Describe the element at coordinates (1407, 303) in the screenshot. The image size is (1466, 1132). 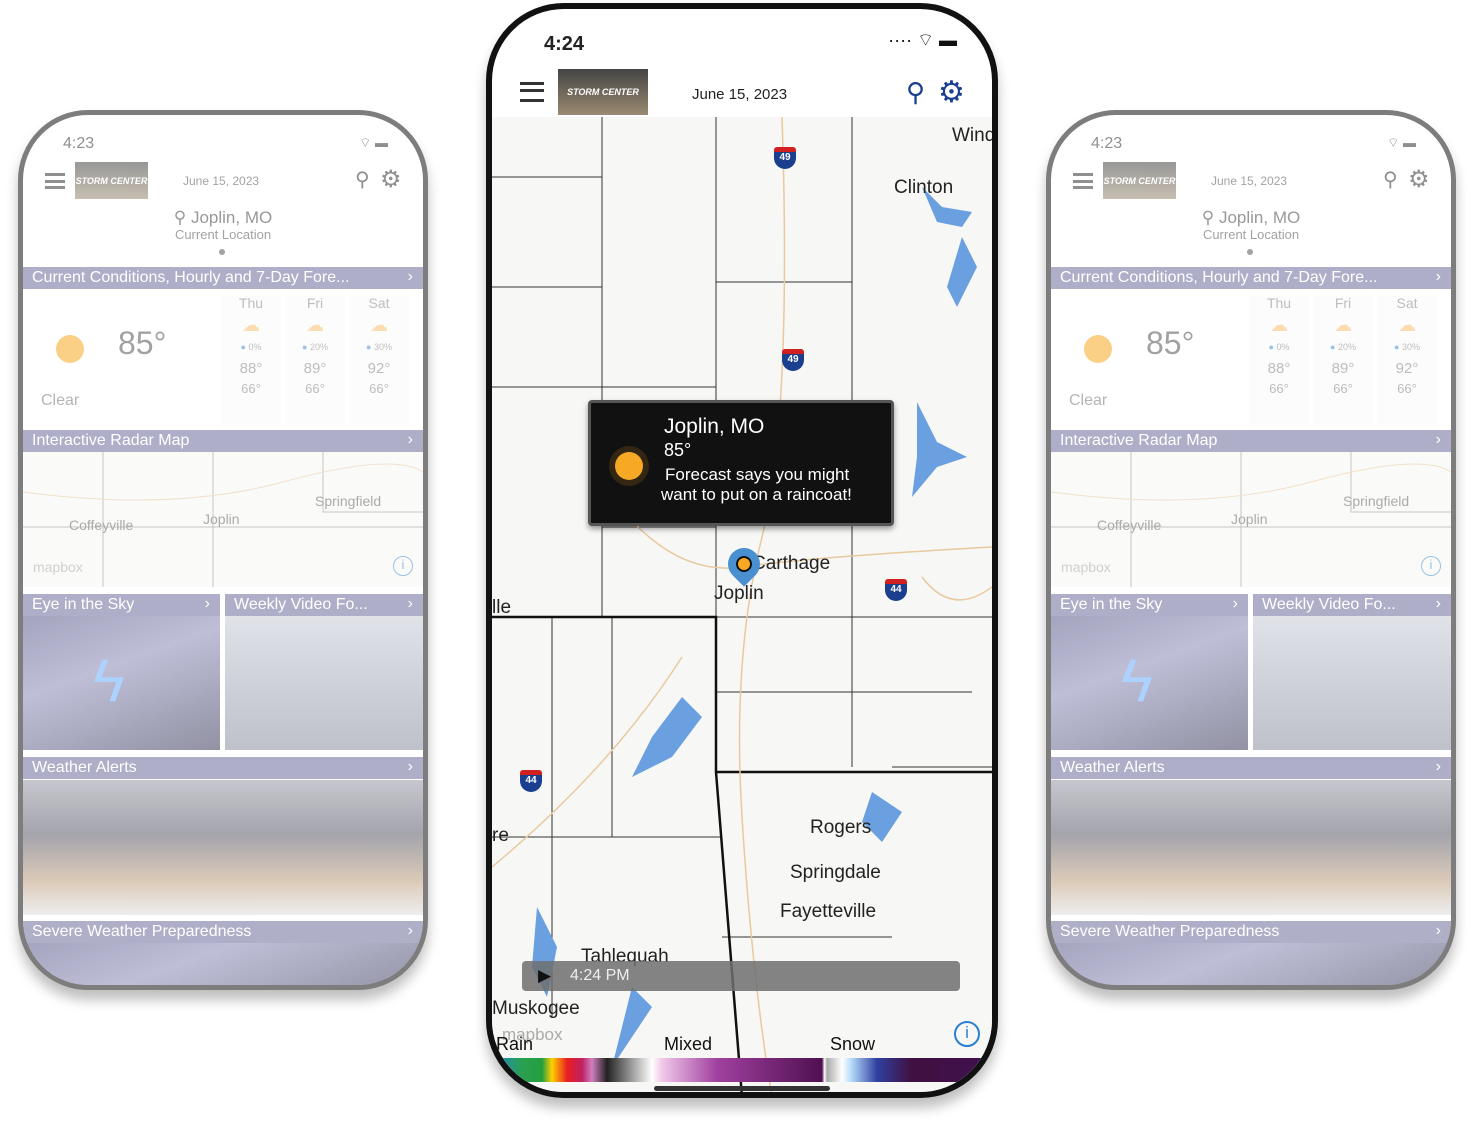
I see `forecast-day-name: Sat` at that location.